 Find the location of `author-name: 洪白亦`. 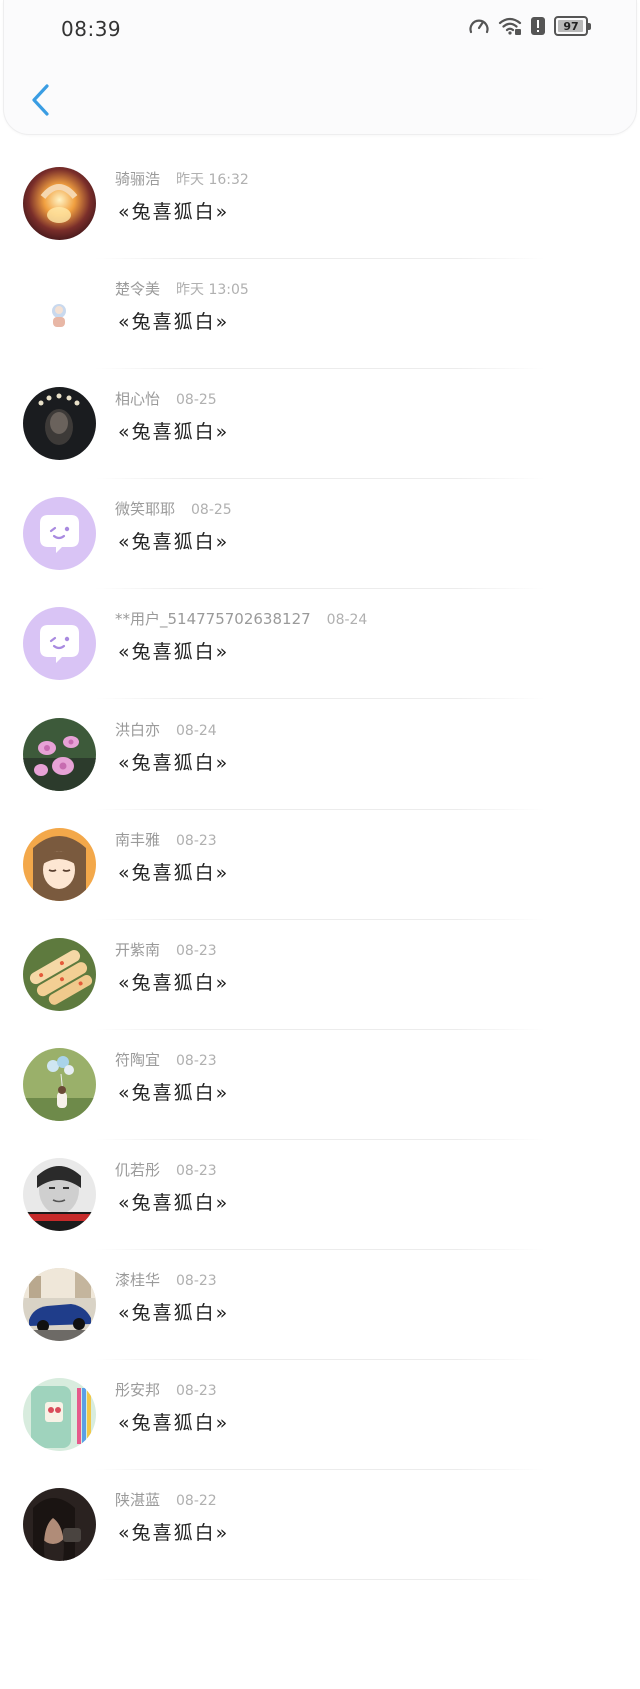

author-name: 洪白亦 is located at coordinates (137, 730).